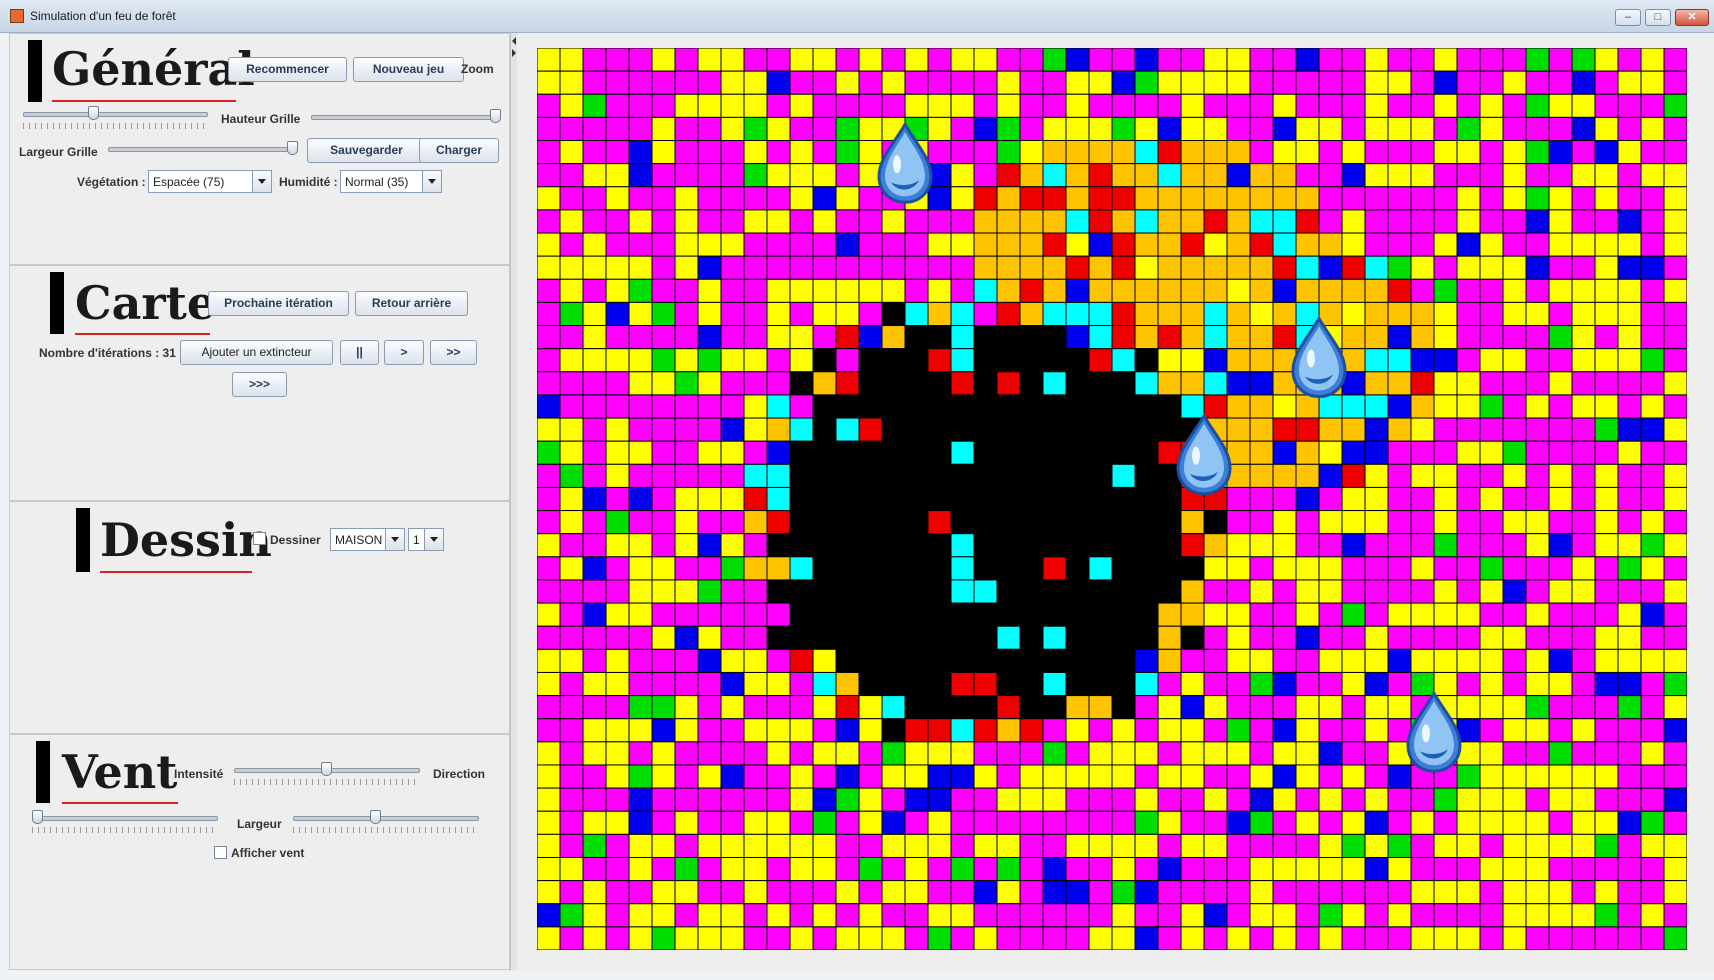 This screenshot has height=980, width=1714. I want to click on draw-checkbox, so click(259, 538).